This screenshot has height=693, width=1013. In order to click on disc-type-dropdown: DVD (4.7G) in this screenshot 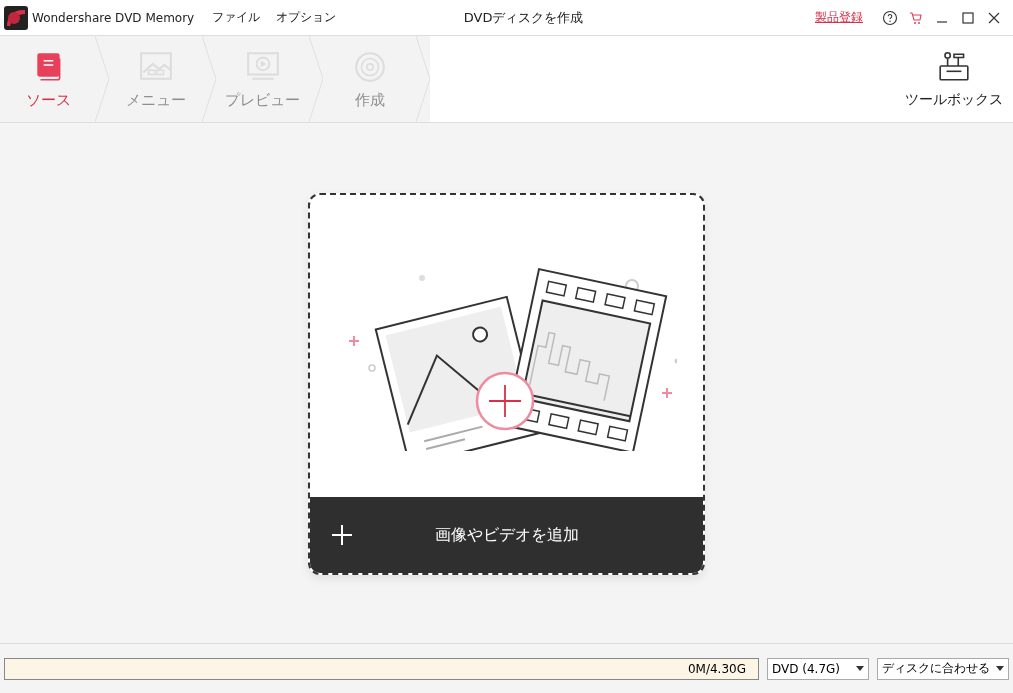, I will do `click(818, 668)`.